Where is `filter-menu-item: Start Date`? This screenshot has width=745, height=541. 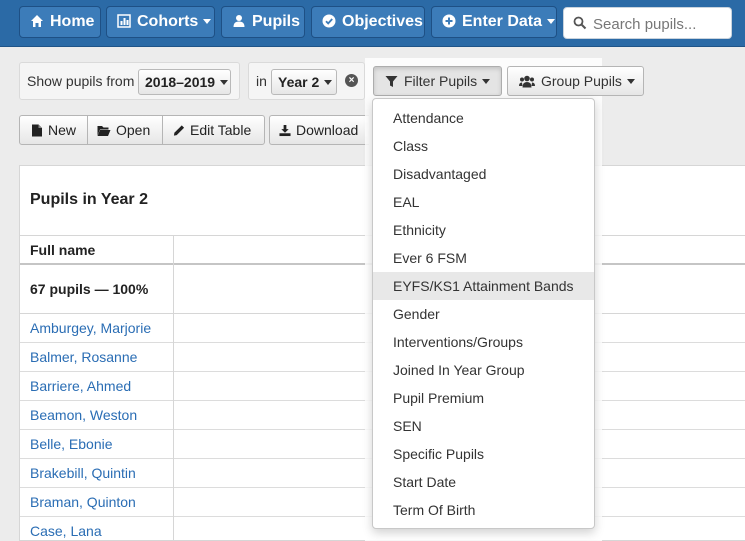 filter-menu-item: Start Date is located at coordinates (483, 482).